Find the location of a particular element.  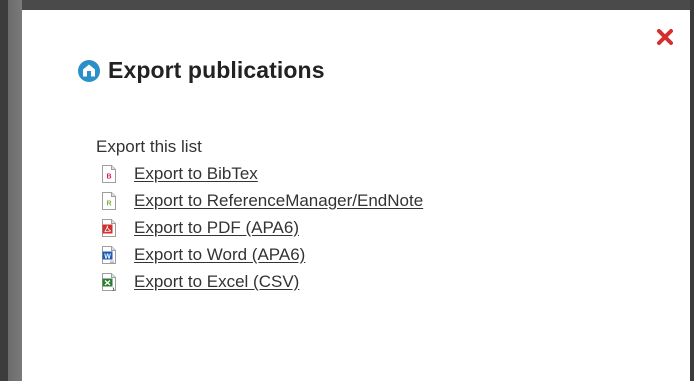

svg-text: W is located at coordinates (107, 256).